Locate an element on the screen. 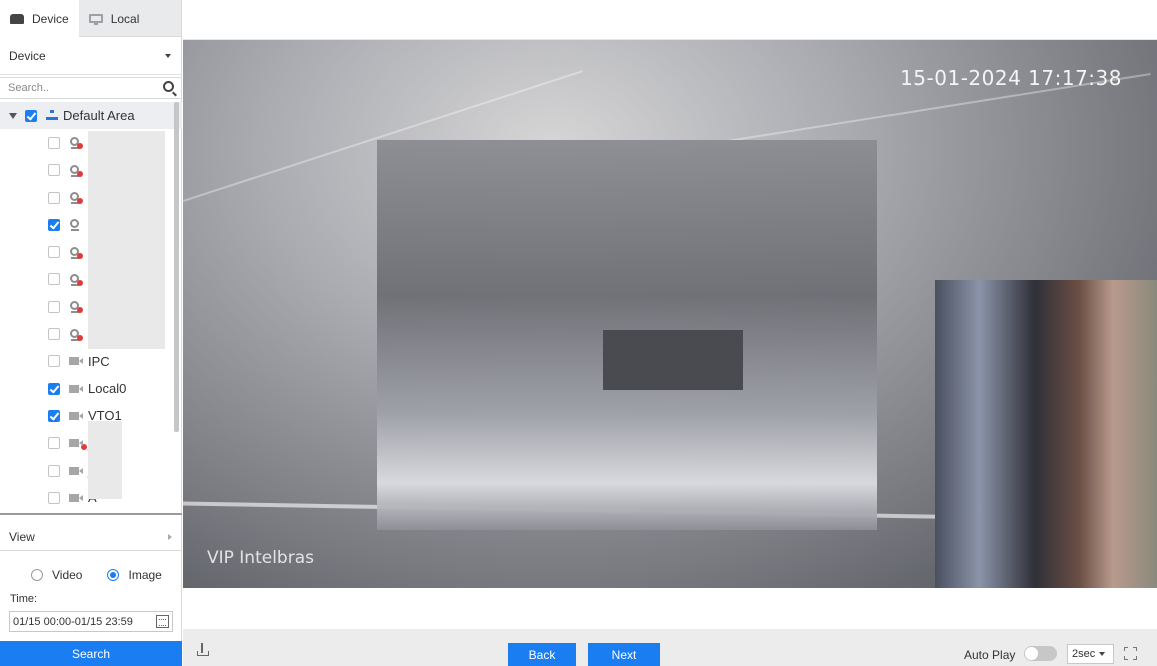 The image size is (1157, 666). tree-item-label: Local0 is located at coordinates (107, 389).